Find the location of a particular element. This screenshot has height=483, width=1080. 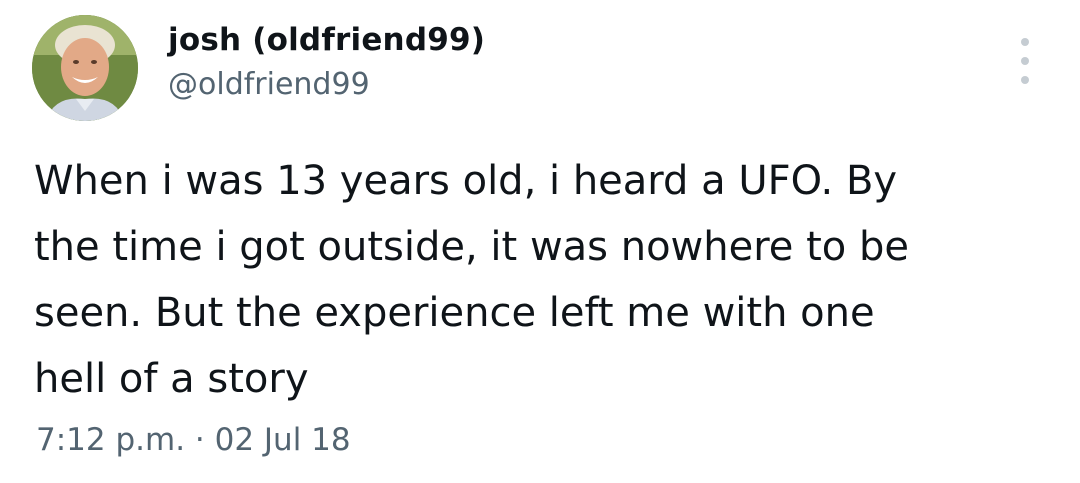

tweet-header: josh (oldfriend99) @oldfriend99 is located at coordinates (326, 62).